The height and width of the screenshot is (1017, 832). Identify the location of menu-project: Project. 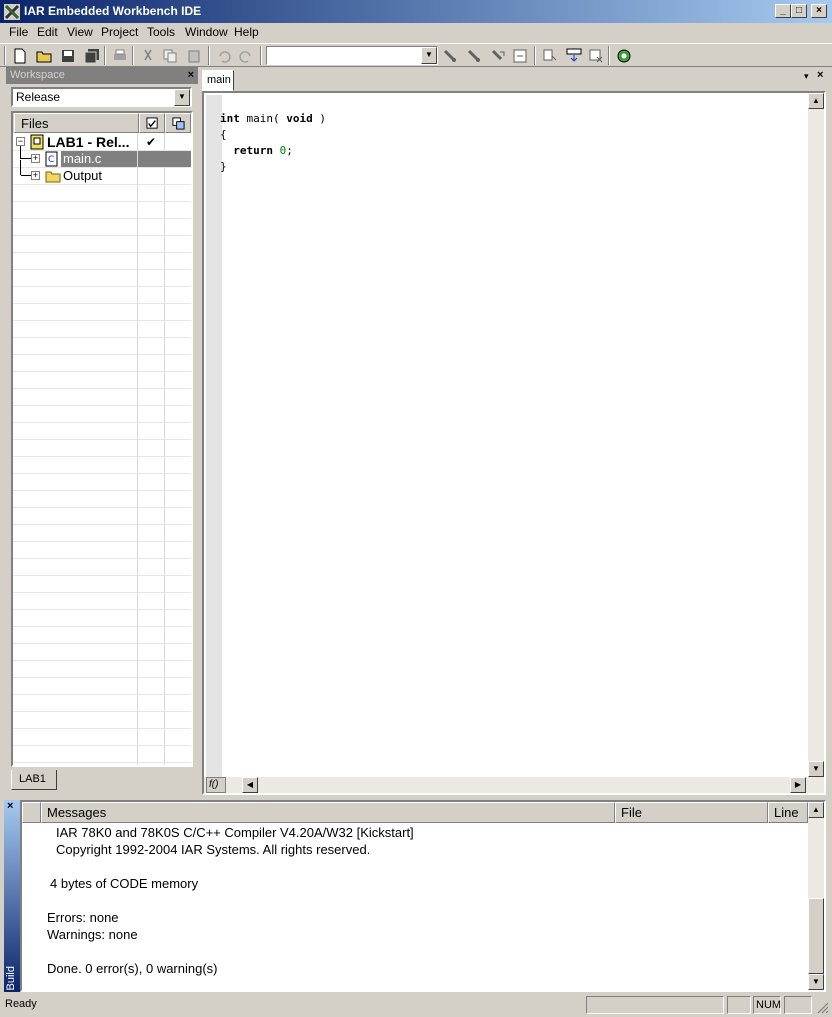
(119, 32).